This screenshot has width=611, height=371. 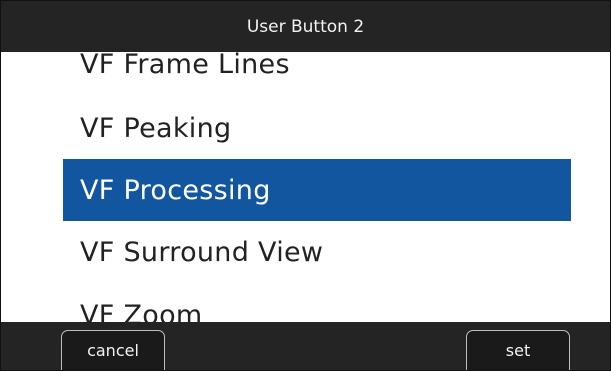 I want to click on page-title: User Button 2, so click(x=305, y=26).